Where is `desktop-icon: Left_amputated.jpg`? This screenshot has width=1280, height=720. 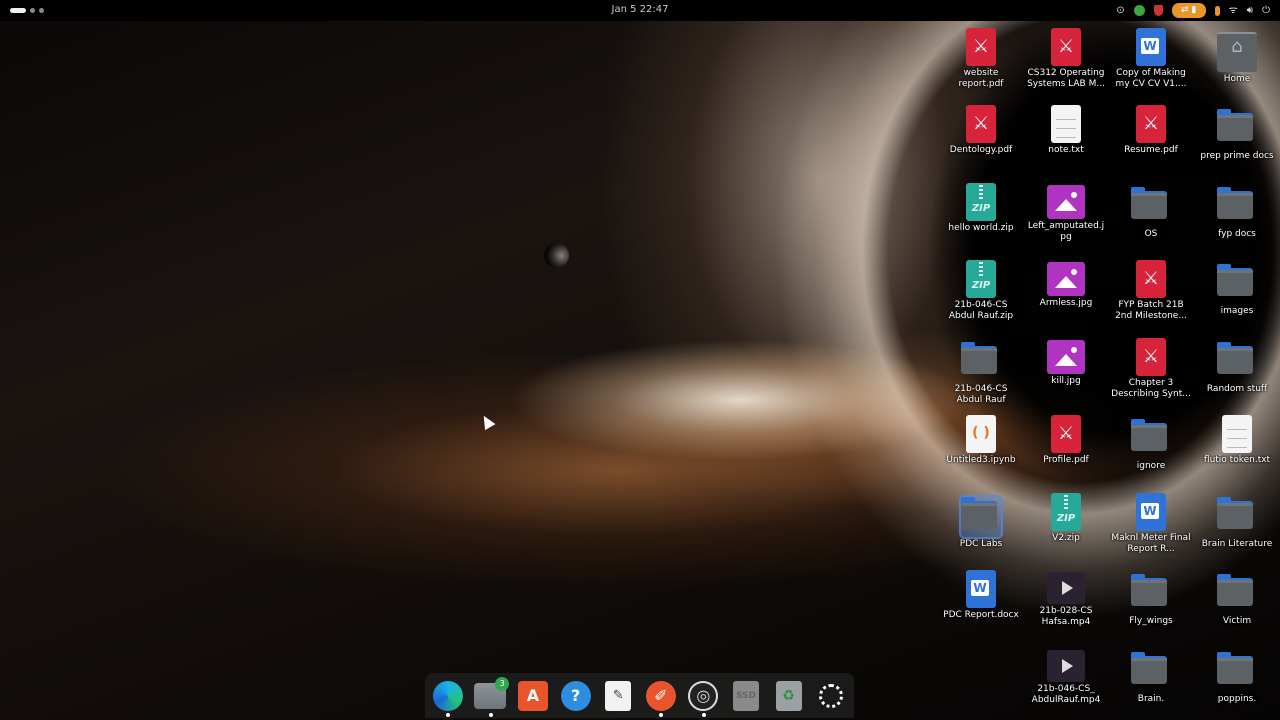
desktop-icon: Left_amputated.jpg is located at coordinates (1066, 217).